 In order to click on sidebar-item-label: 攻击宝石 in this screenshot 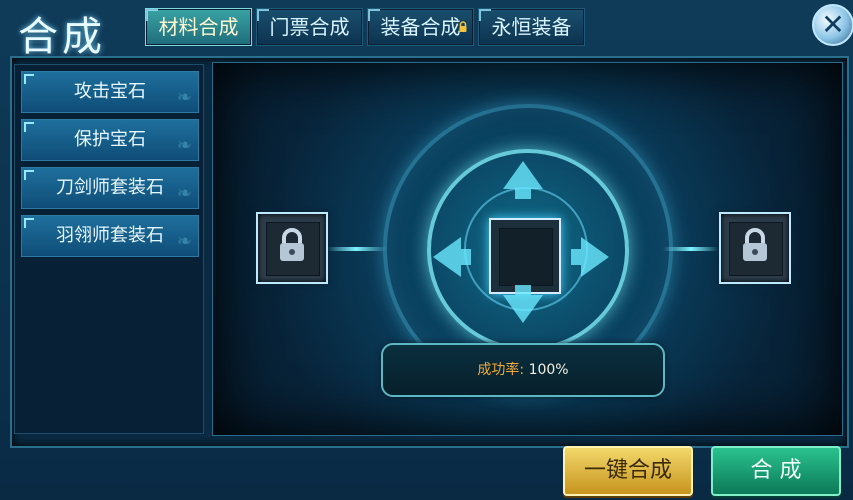, I will do `click(110, 91)`.